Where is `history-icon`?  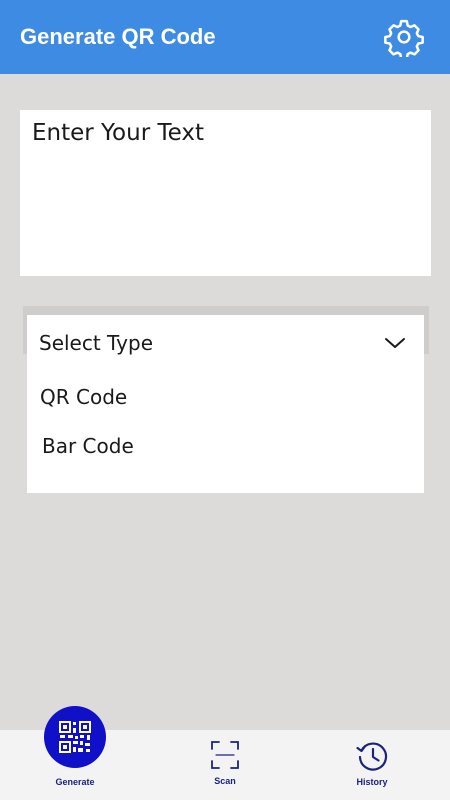 history-icon is located at coordinates (372, 756).